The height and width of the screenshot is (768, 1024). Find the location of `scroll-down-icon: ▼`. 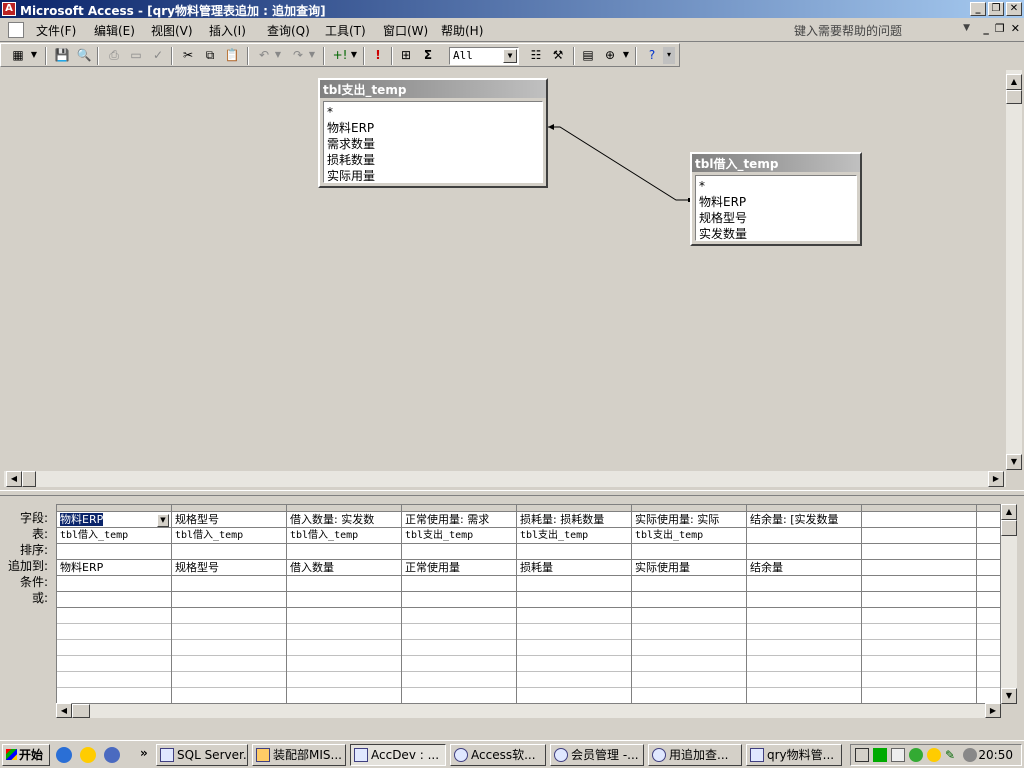

scroll-down-icon: ▼ is located at coordinates (1009, 696).